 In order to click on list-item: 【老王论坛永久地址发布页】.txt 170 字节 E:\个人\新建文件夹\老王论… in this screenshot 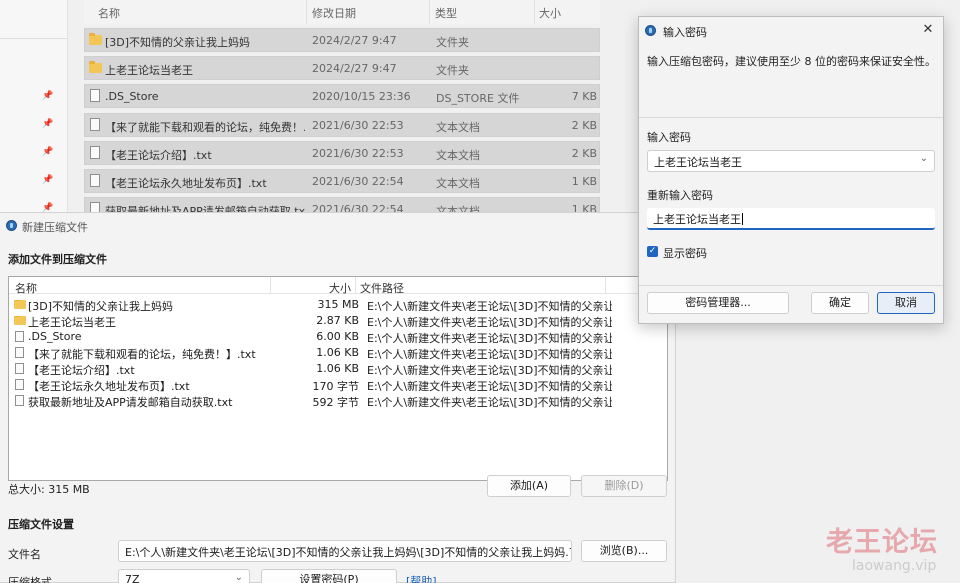, I will do `click(338, 385)`.